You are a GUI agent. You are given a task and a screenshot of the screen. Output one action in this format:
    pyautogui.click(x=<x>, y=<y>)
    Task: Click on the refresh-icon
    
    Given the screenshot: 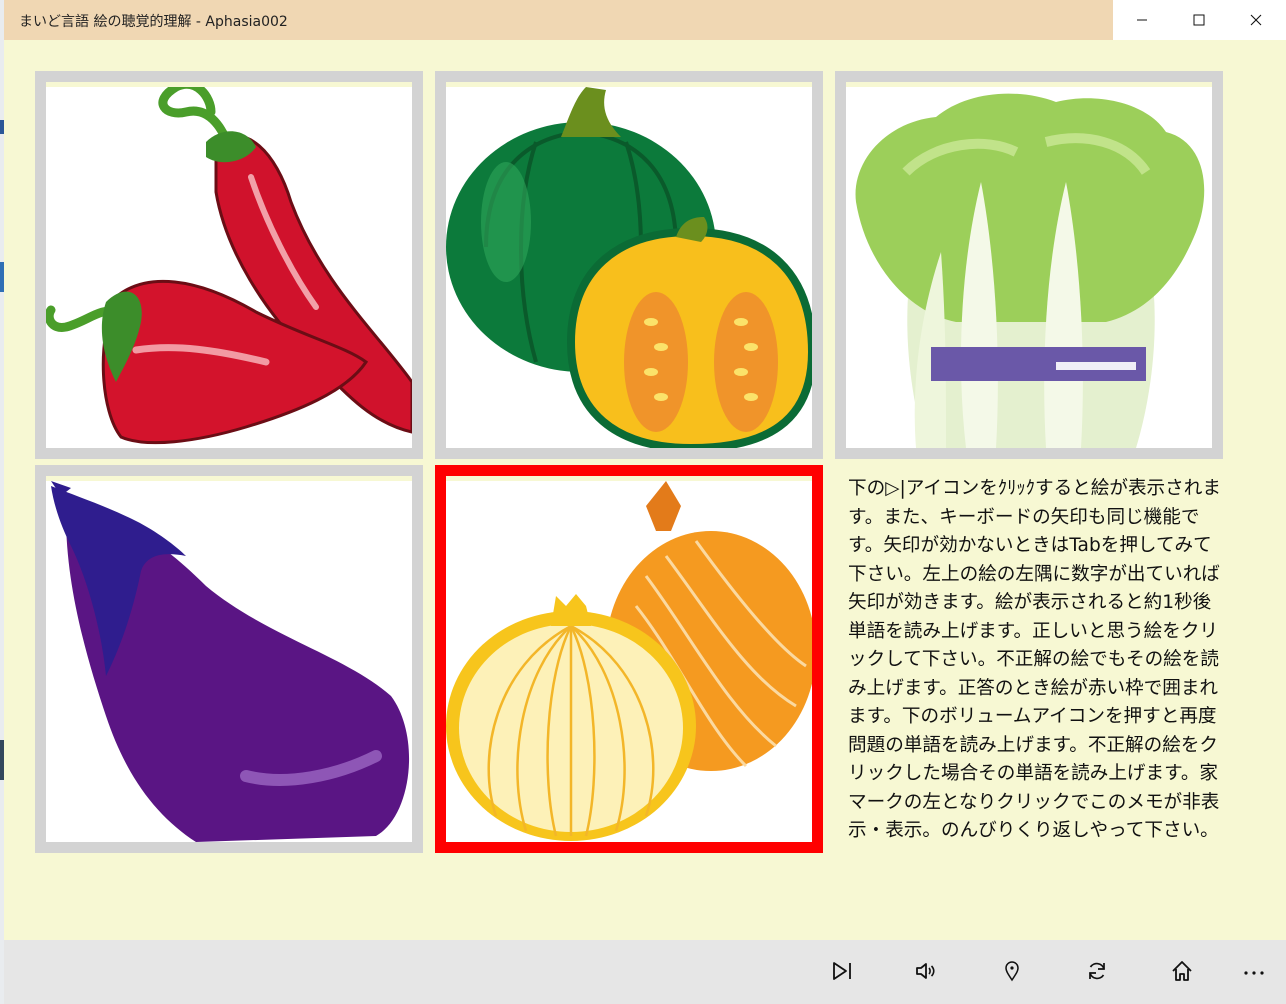 What is the action you would take?
    pyautogui.click(x=1097, y=971)
    